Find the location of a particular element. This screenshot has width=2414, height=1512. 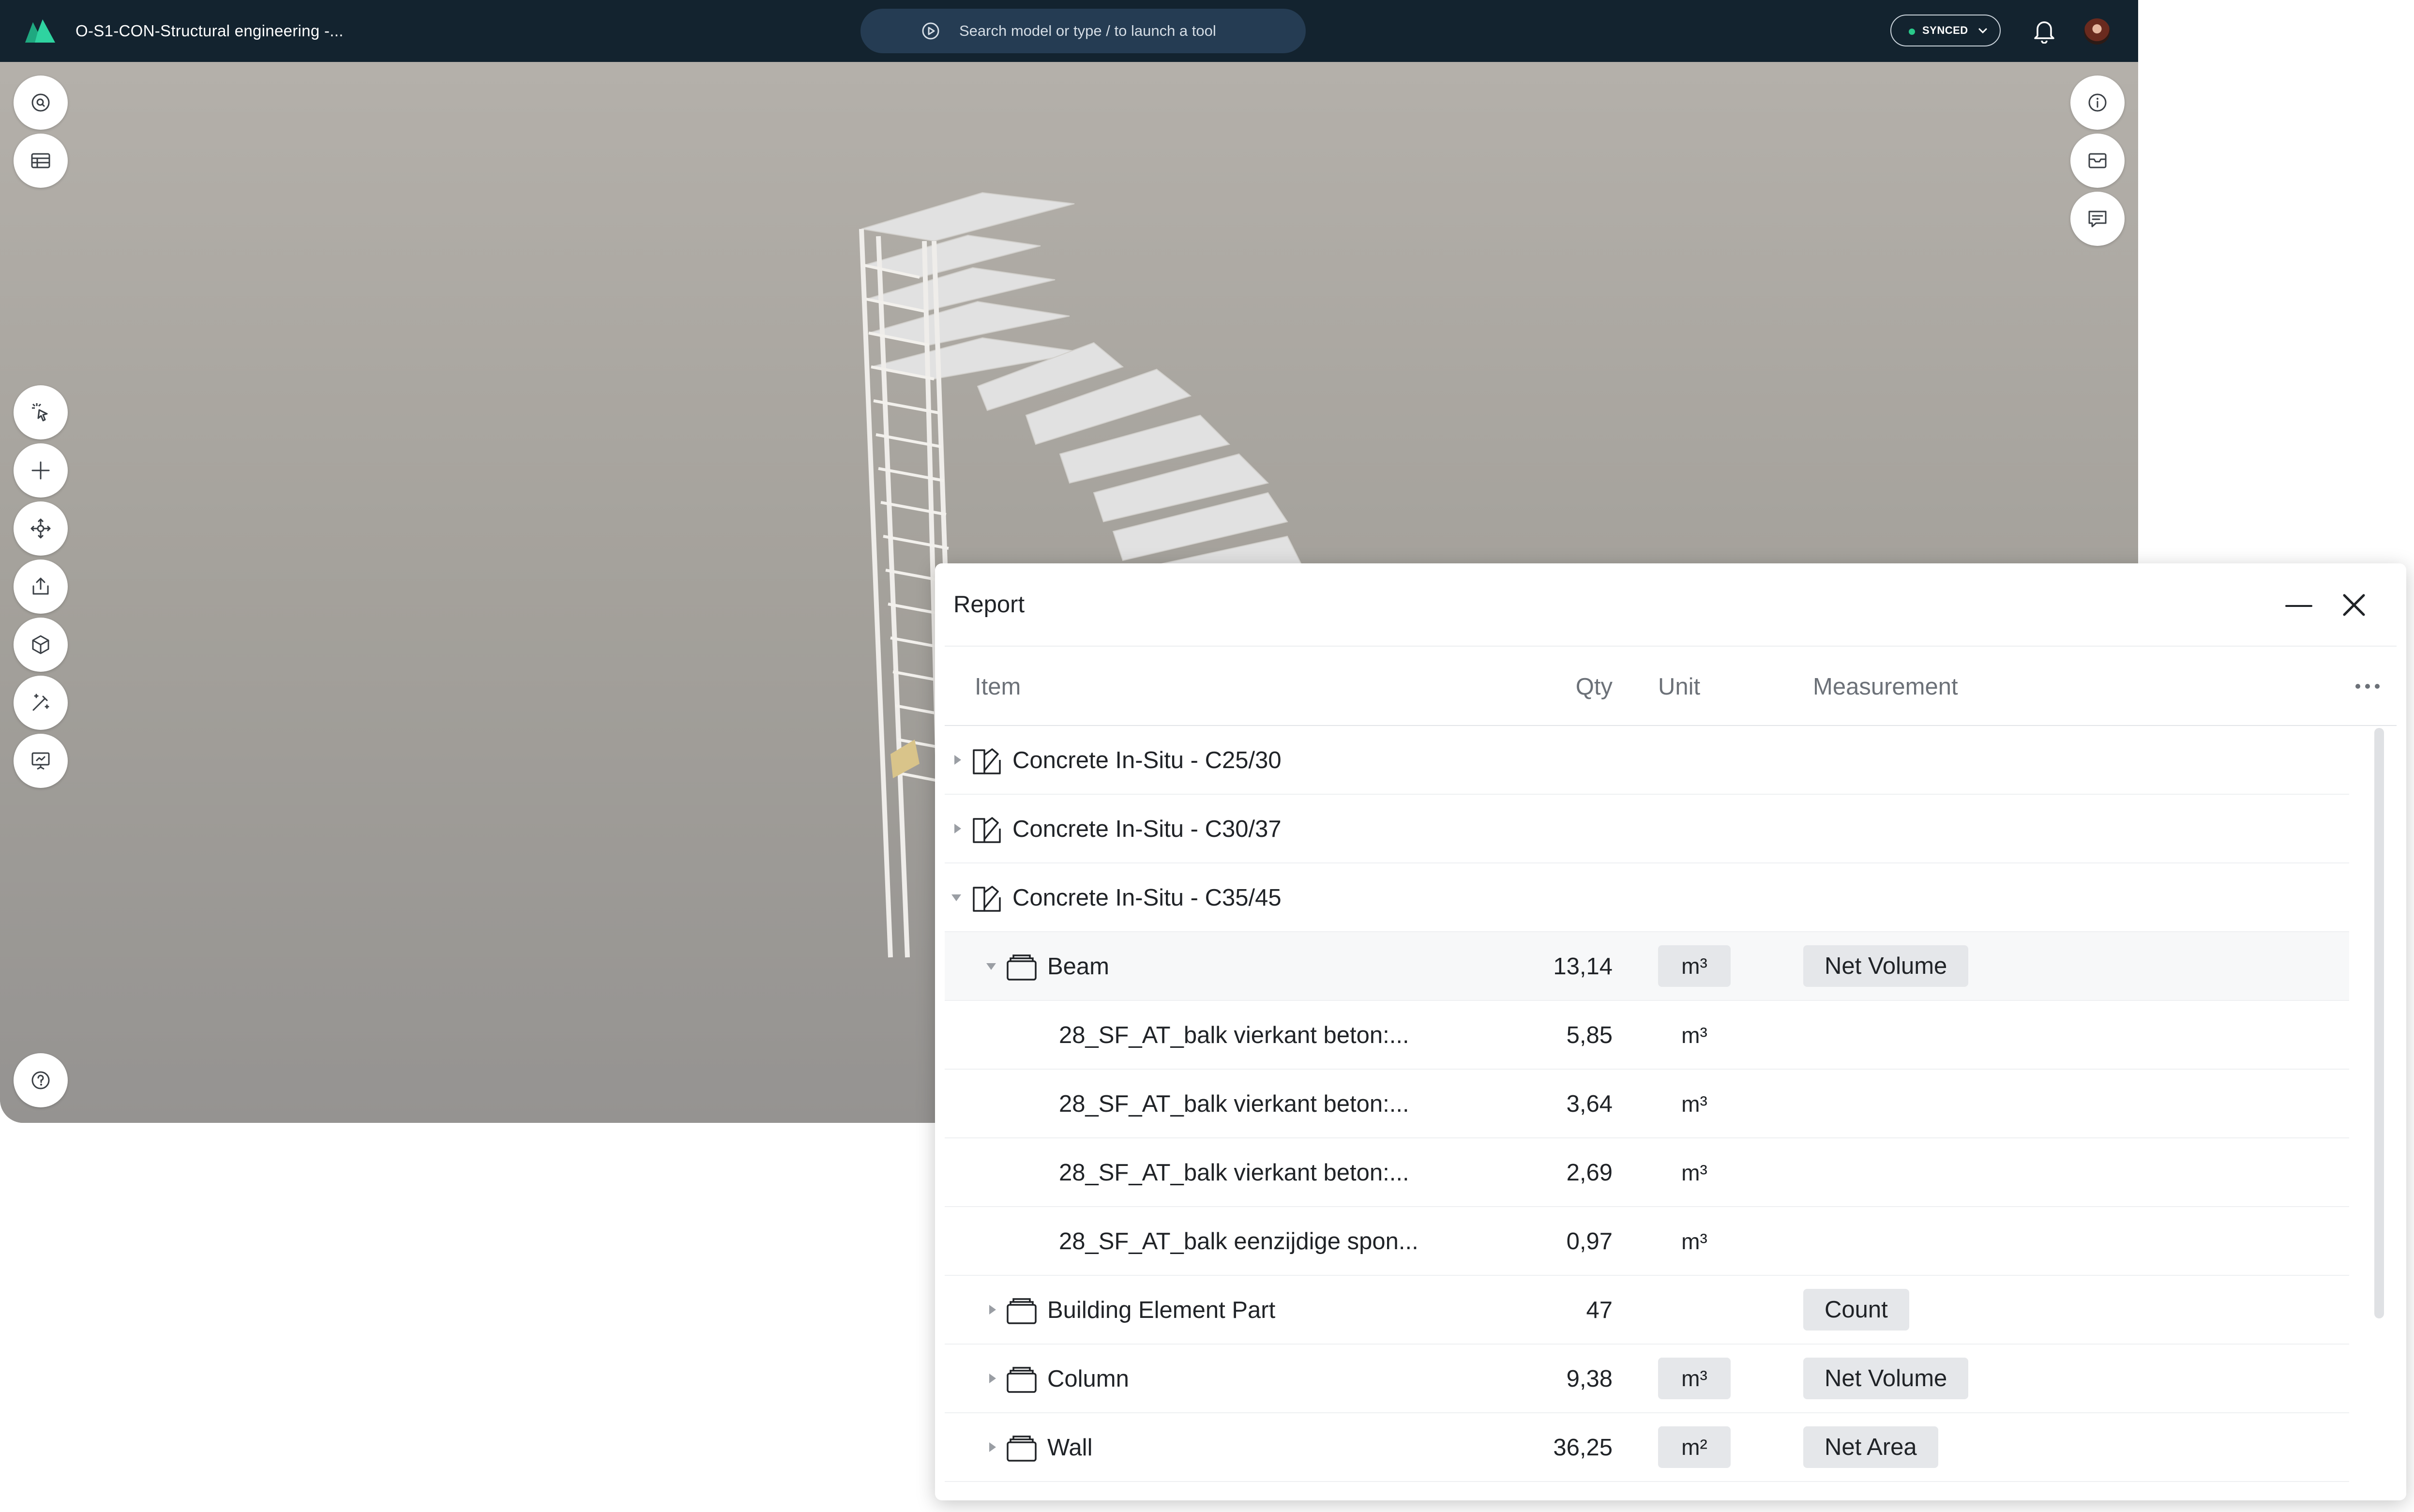

move-icon is located at coordinates (40, 528).